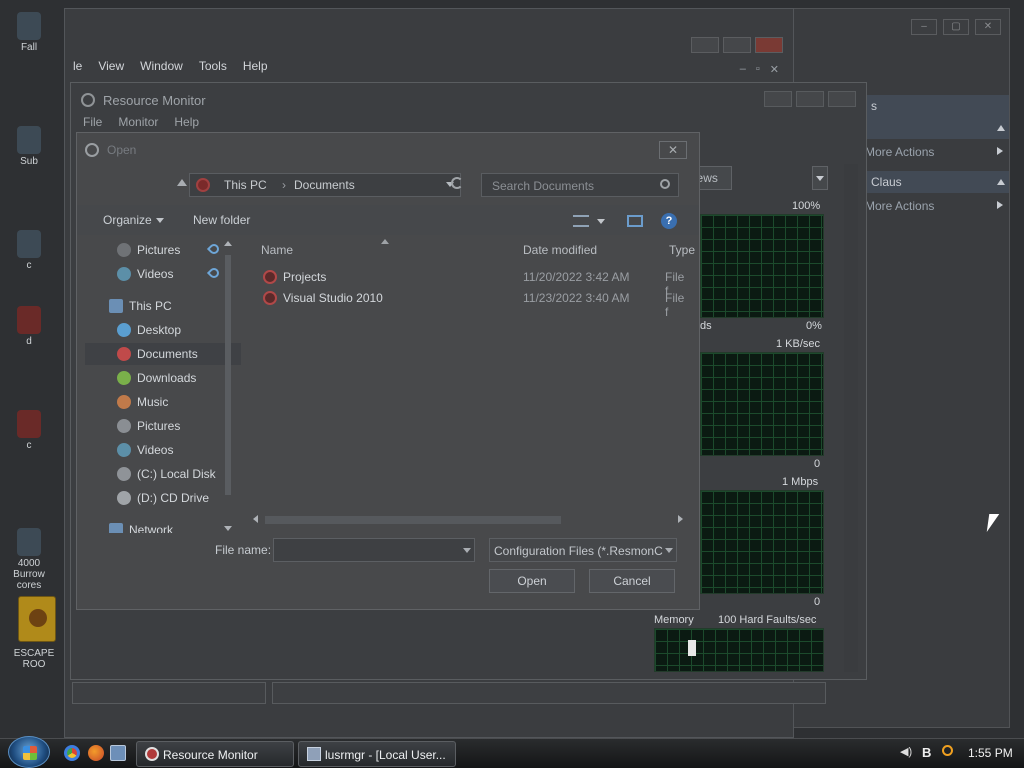 The image size is (1024, 768). What do you see at coordinates (798, 344) in the screenshot?
I see `disk-graph-max: 1 KB/sec` at bounding box center [798, 344].